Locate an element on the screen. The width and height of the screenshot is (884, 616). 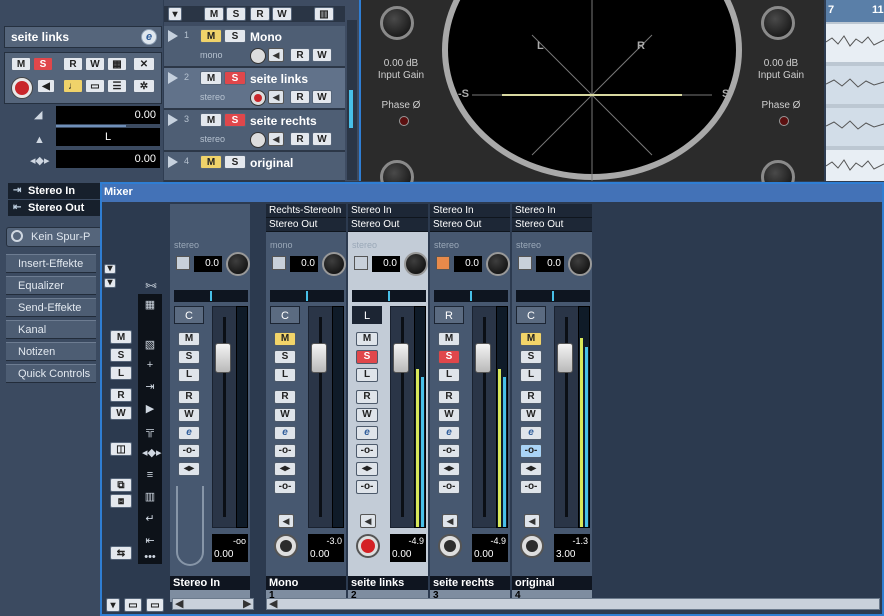
fader-cap is located at coordinates (319, 358).